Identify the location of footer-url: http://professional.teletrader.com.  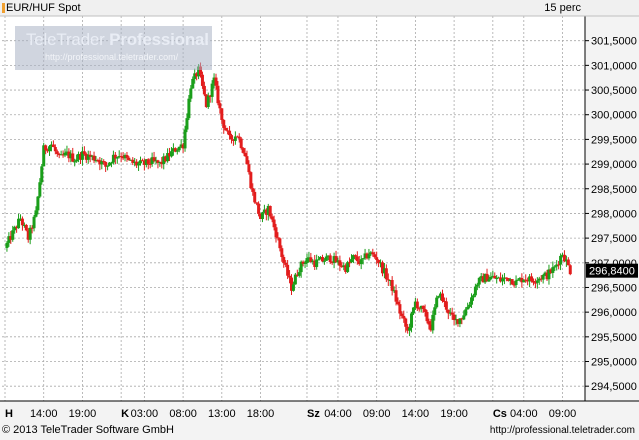
(562, 430).